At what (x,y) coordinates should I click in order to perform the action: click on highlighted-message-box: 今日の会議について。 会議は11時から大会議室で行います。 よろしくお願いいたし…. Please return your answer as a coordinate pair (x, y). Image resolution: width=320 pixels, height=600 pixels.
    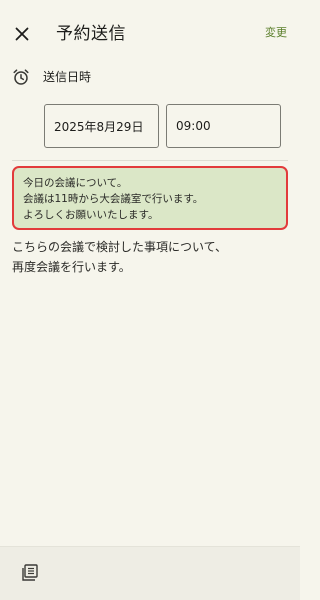
    Looking at the image, I should click on (150, 198).